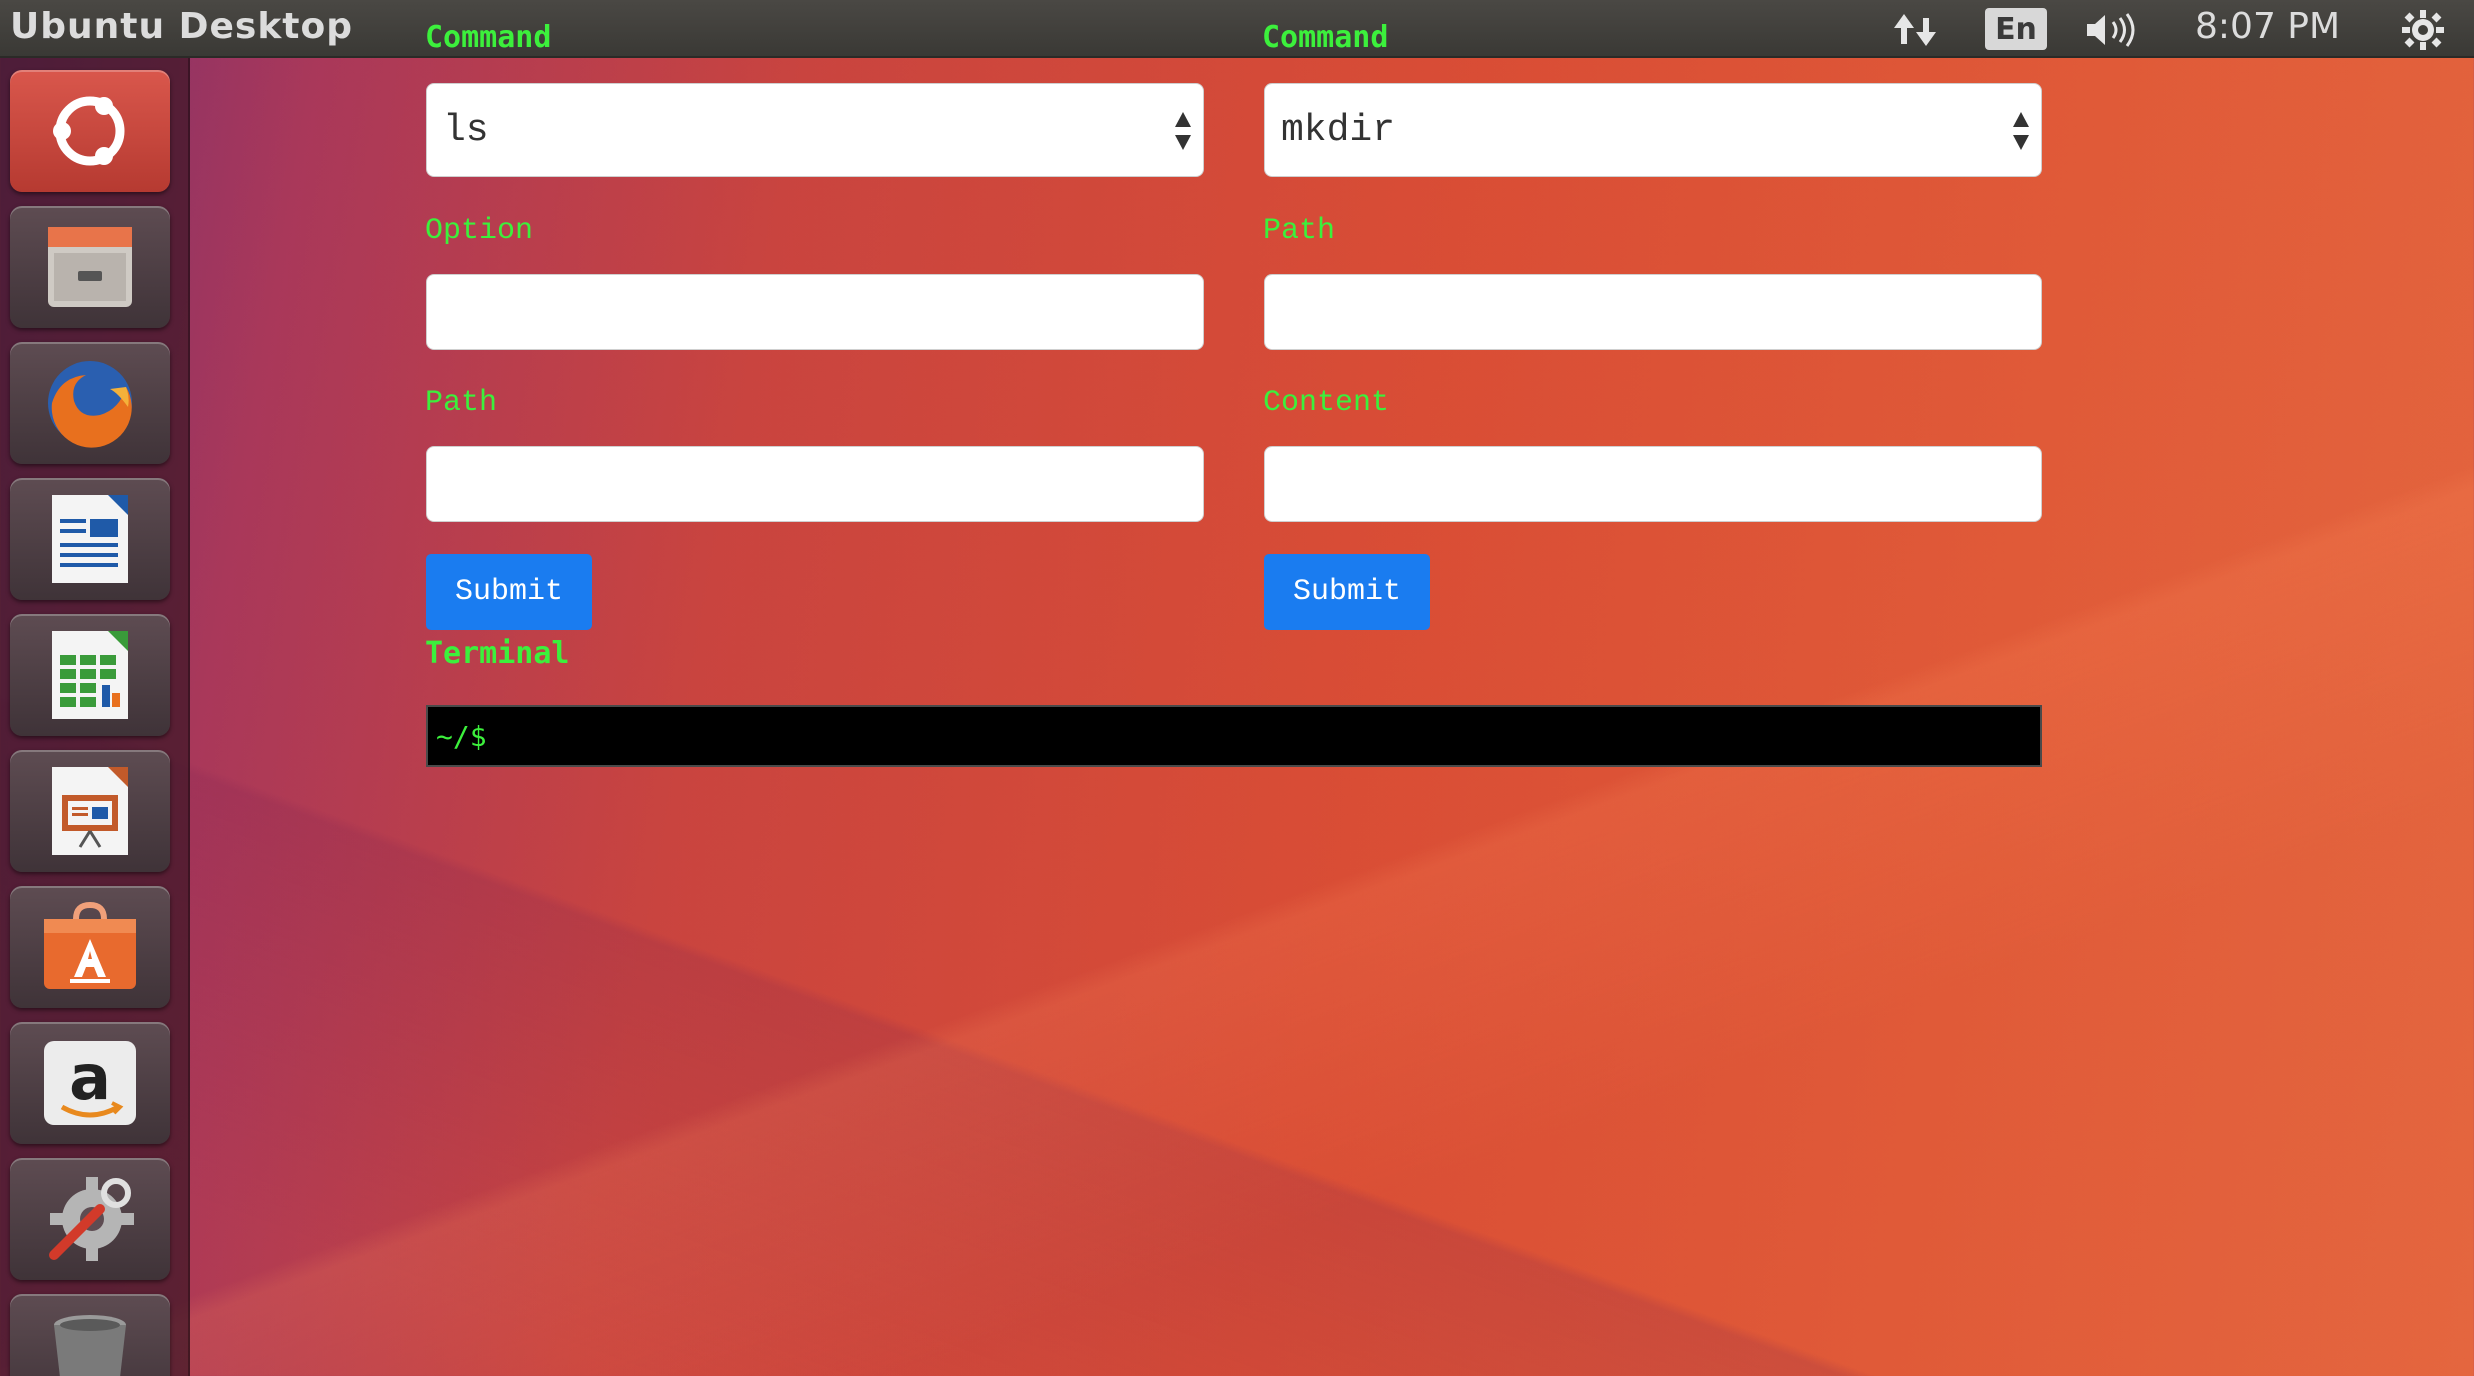 The width and height of the screenshot is (2474, 1376). I want to click on impress-icon, so click(90, 811).